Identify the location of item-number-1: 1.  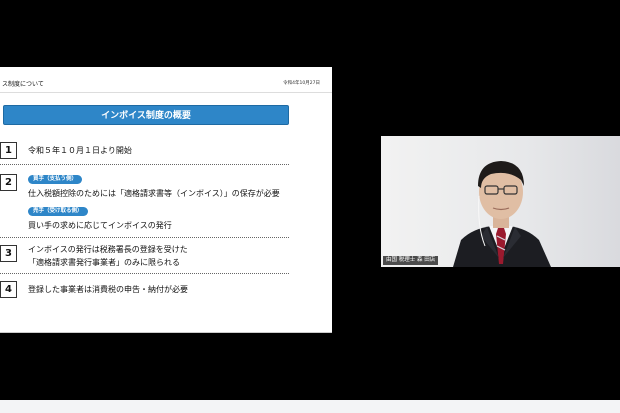
(8, 150).